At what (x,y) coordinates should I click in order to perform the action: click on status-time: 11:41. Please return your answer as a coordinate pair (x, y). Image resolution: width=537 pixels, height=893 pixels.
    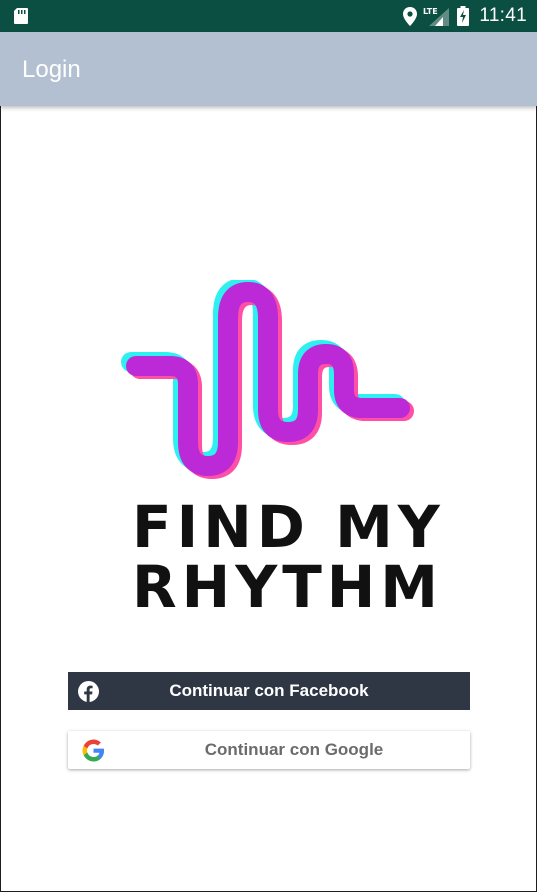
    Looking at the image, I should click on (503, 15).